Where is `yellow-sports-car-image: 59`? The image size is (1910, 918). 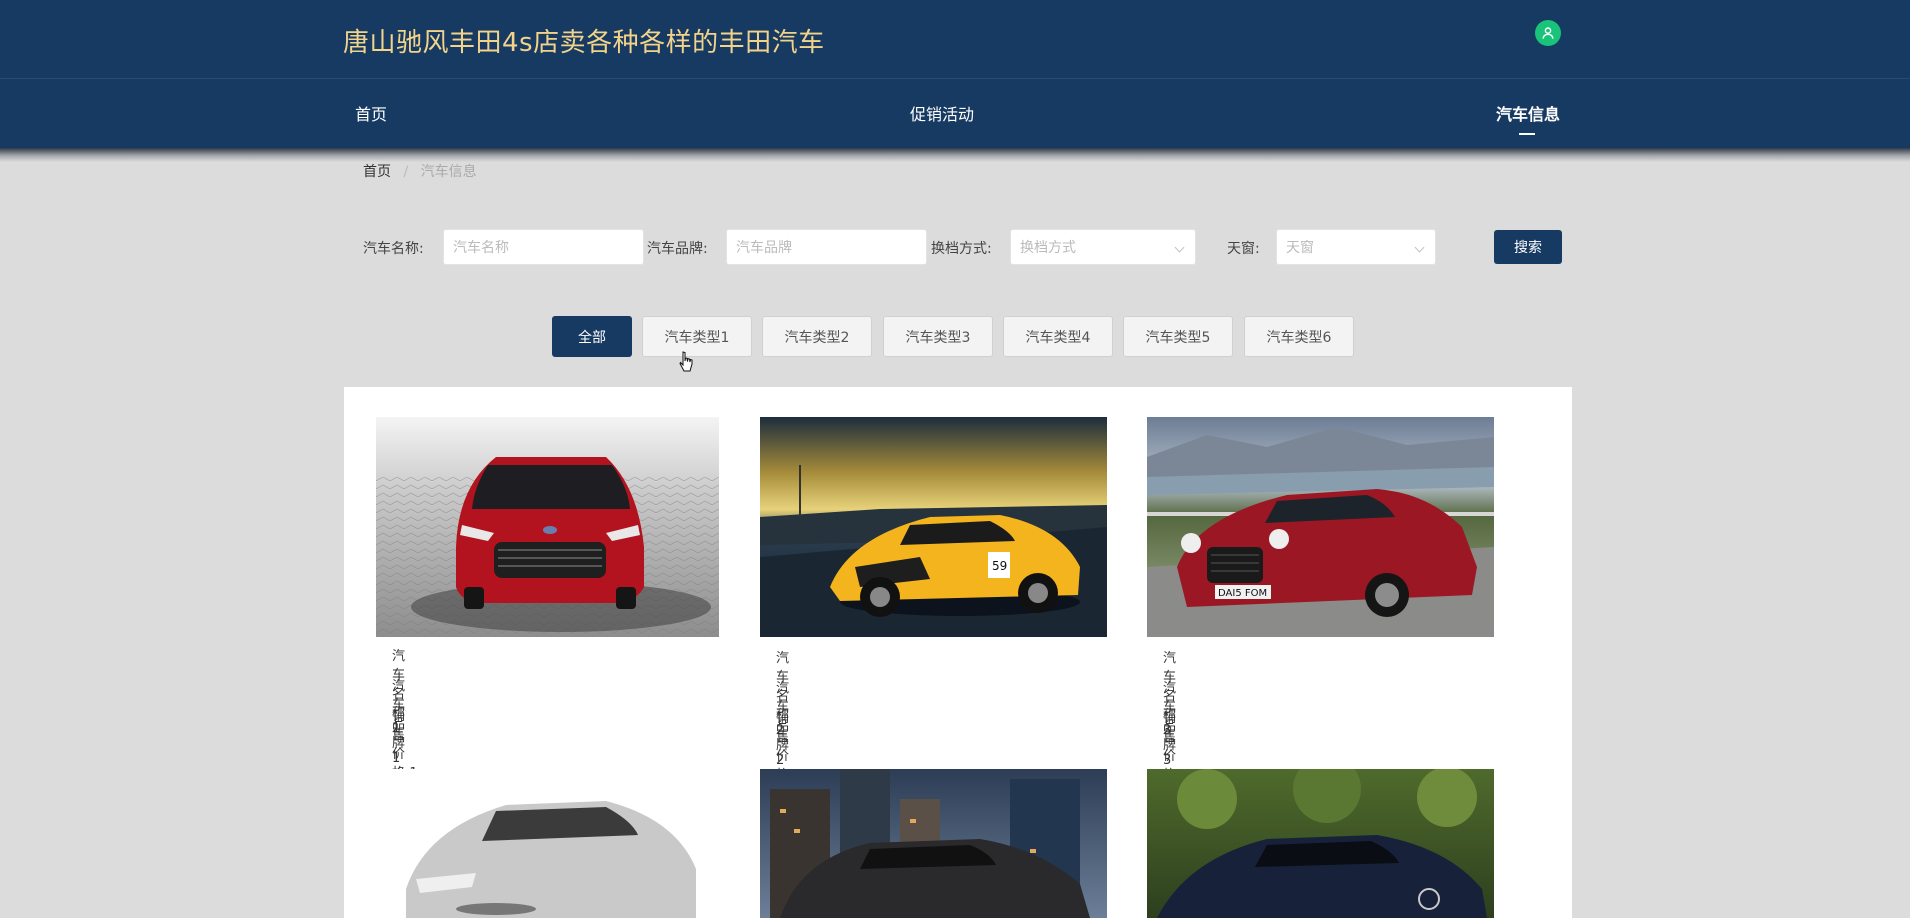
yellow-sports-car-image: 59 is located at coordinates (933, 527).